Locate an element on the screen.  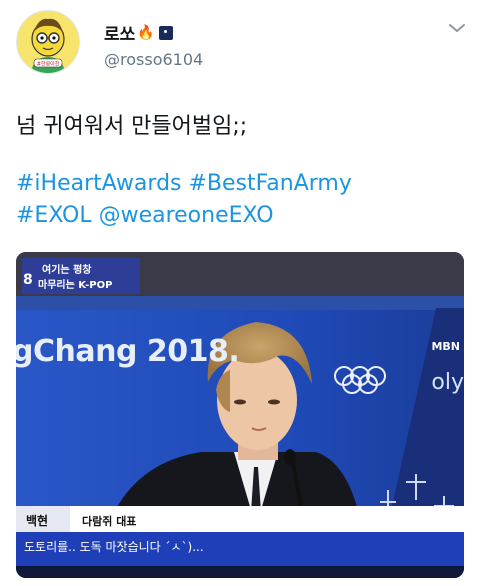
user-handle: @rosso6104 is located at coordinates (153, 59).